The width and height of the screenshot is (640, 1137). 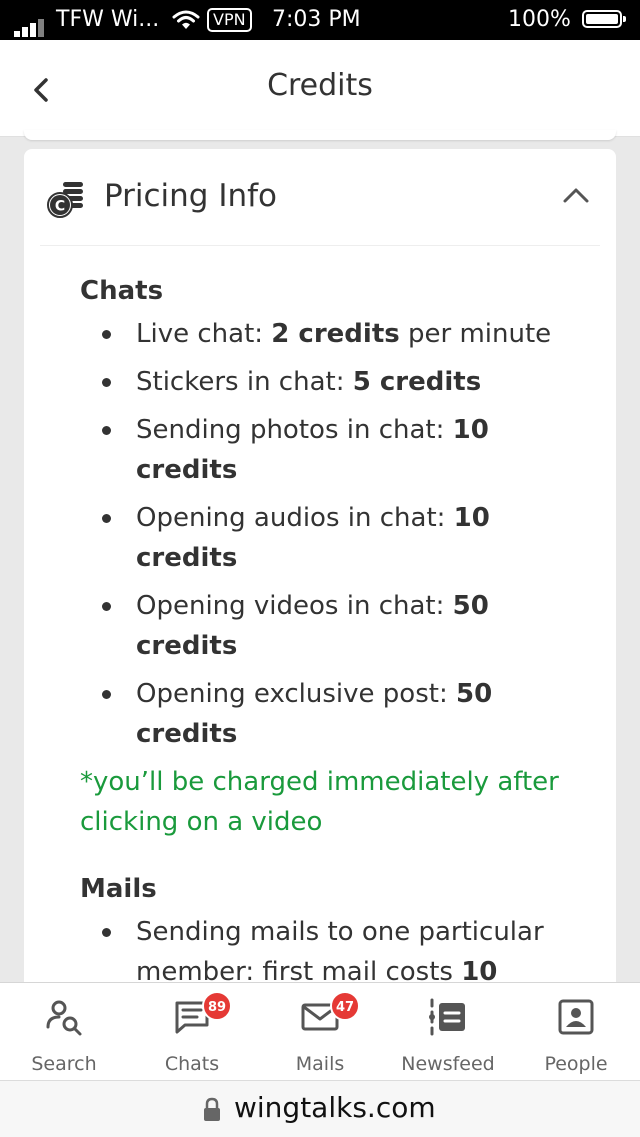 What do you see at coordinates (335, 1107) in the screenshot?
I see `url-text: wingtalks.com` at bounding box center [335, 1107].